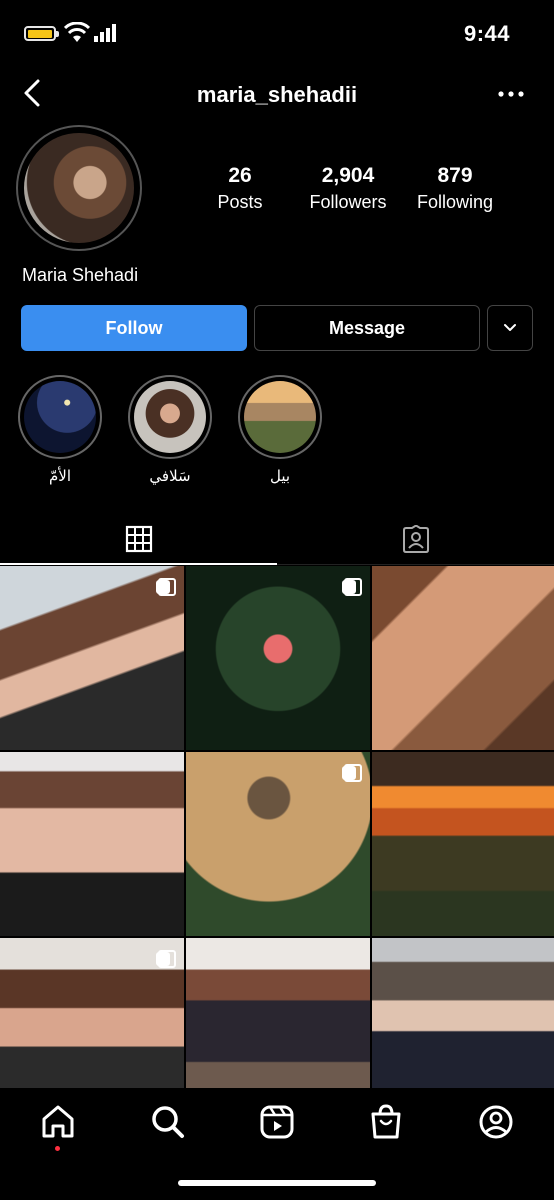 The width and height of the screenshot is (554, 1200). What do you see at coordinates (496, 1122) in the screenshot?
I see `profile-icon` at bounding box center [496, 1122].